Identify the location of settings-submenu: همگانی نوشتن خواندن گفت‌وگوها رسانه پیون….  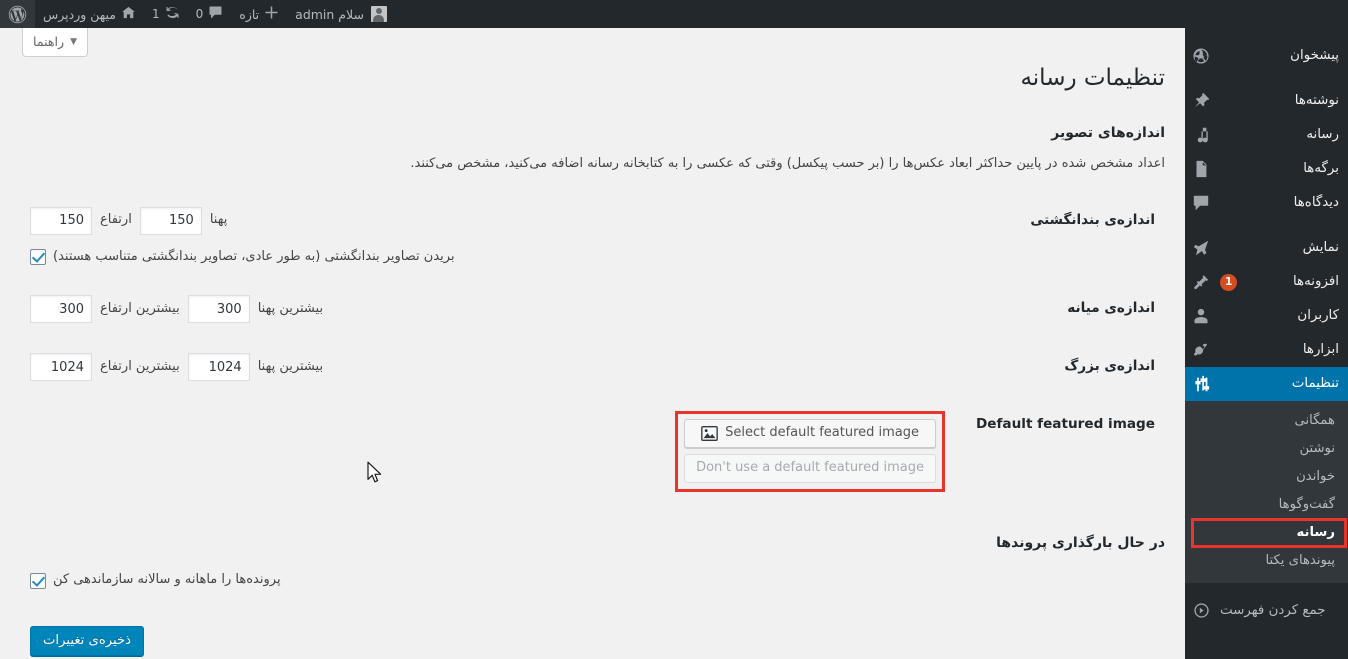
(1266, 492).